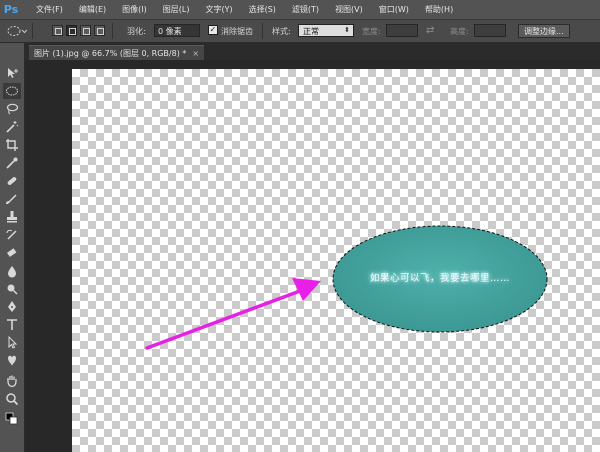  I want to click on document-tab-title: 图片 (1).jpg @ 66.7% (图层 0, RGB/8) *, so click(110, 53).